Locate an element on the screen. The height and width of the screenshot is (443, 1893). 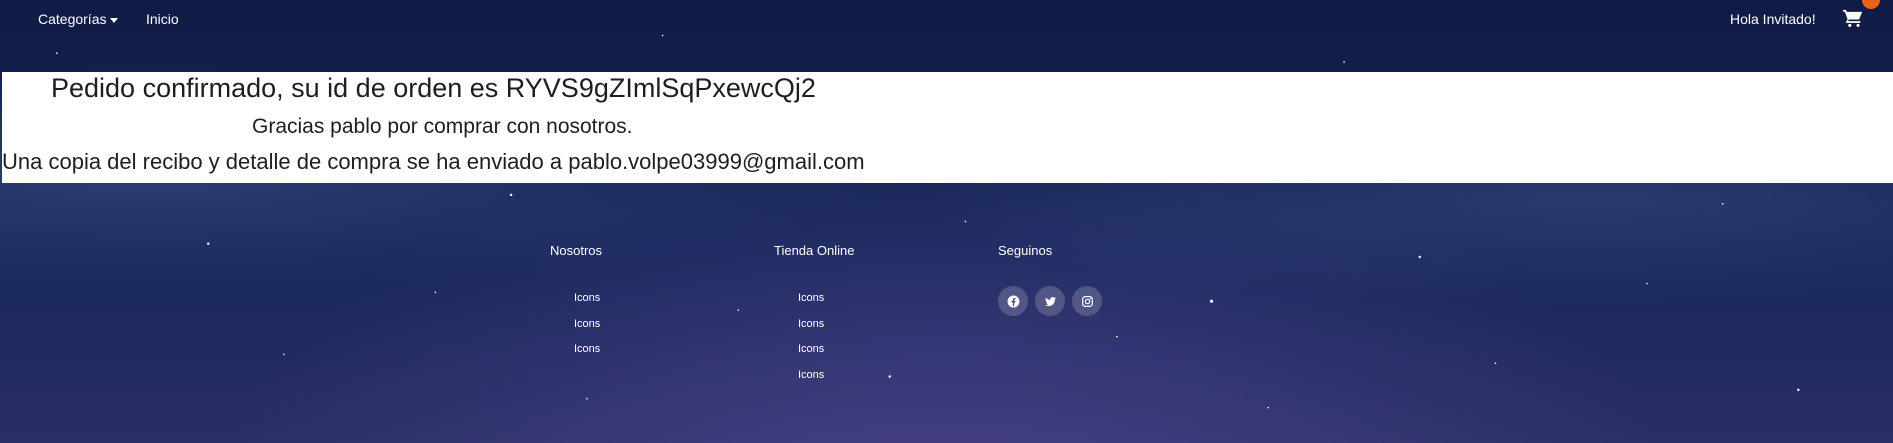
facebook-icon is located at coordinates (1013, 301).